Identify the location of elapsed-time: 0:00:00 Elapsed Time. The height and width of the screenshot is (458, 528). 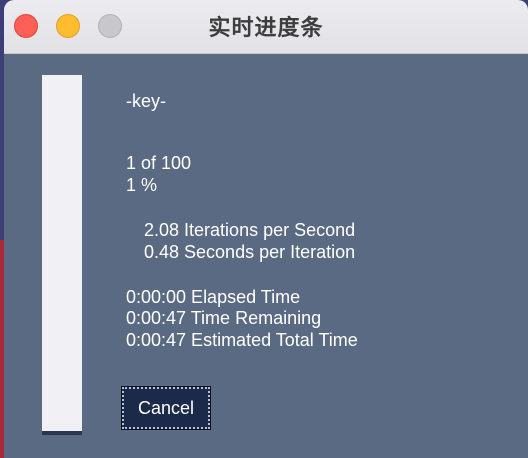
(213, 297).